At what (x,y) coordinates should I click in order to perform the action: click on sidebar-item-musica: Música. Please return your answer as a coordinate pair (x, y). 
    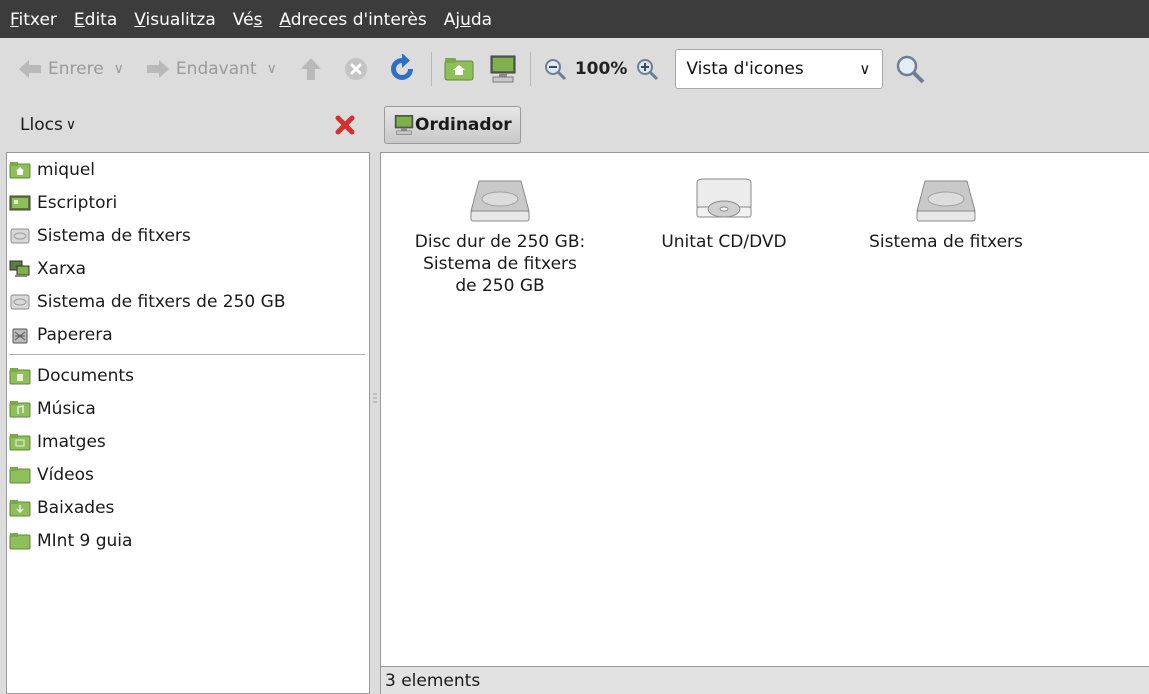
    Looking at the image, I should click on (188, 408).